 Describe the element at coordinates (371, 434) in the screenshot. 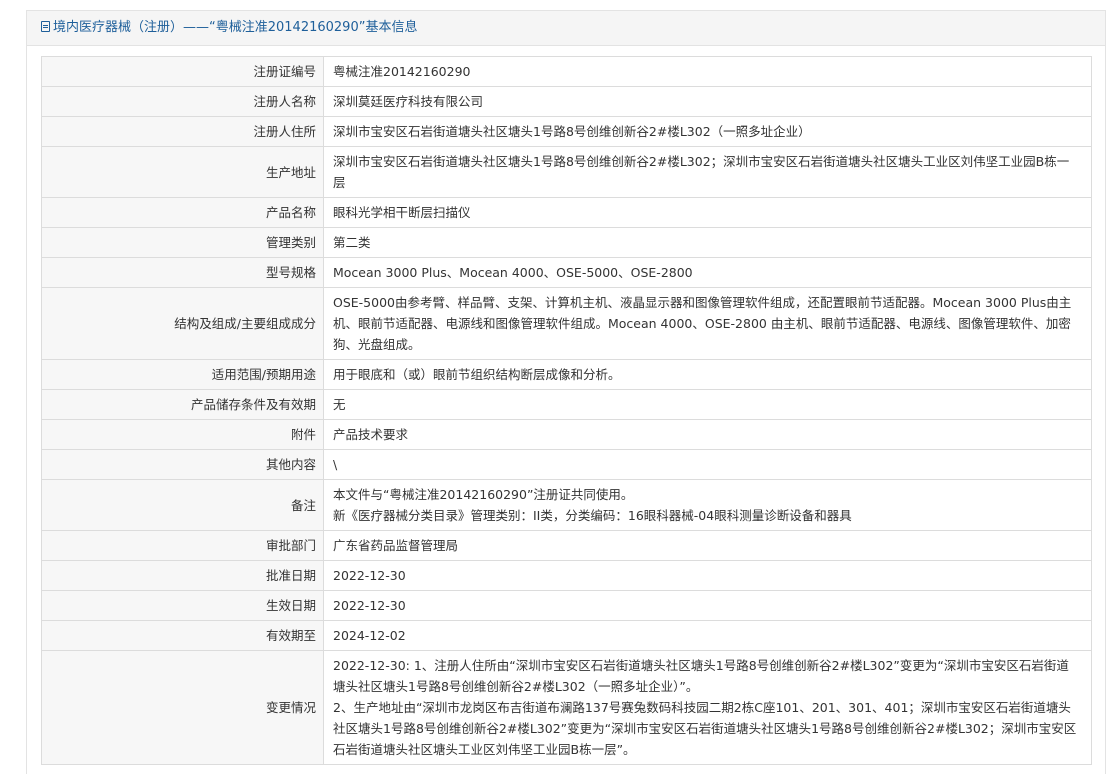

I see `field-value-line: 产品技术要求` at that location.